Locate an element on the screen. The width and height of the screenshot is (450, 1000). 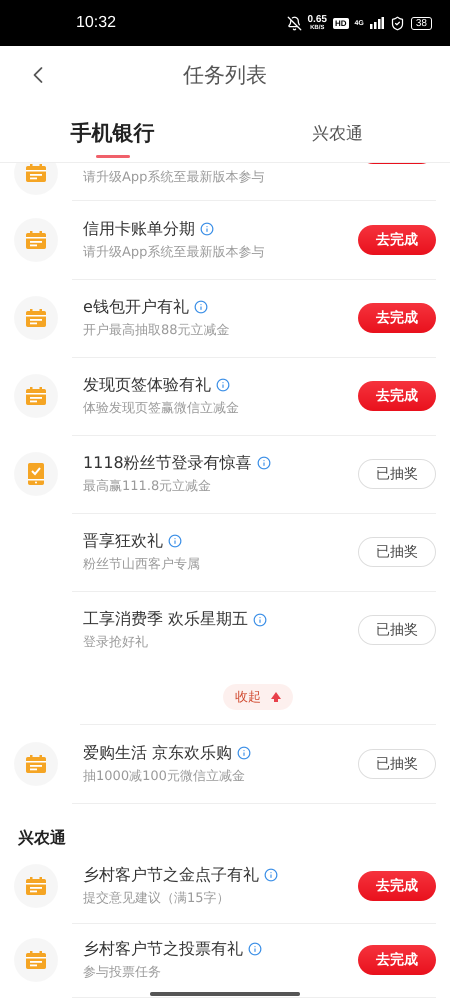
tab: 兴农通 is located at coordinates (337, 133).